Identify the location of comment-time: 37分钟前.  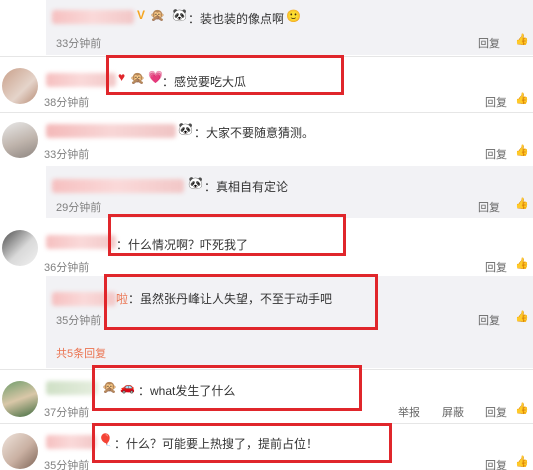
(67, 413).